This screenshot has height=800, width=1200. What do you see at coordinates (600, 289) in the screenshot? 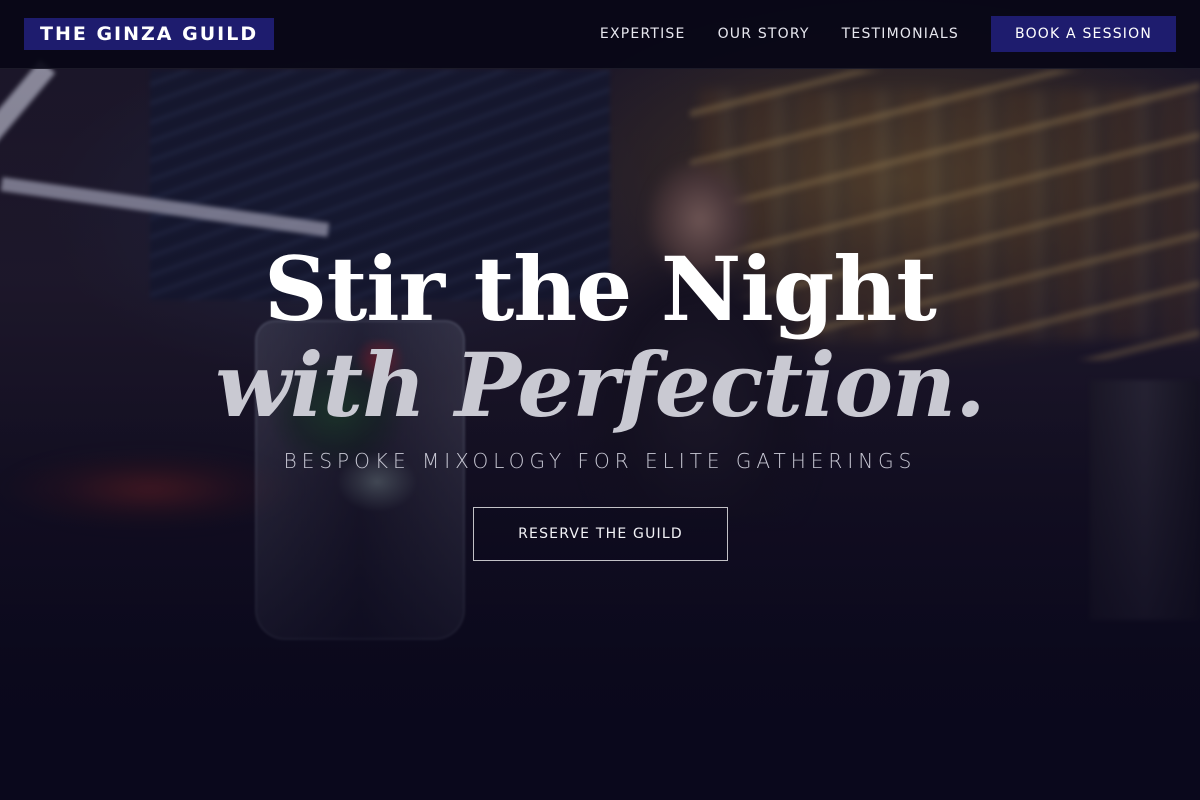
I see `hero-headline-line-1: Stir the Night` at bounding box center [600, 289].